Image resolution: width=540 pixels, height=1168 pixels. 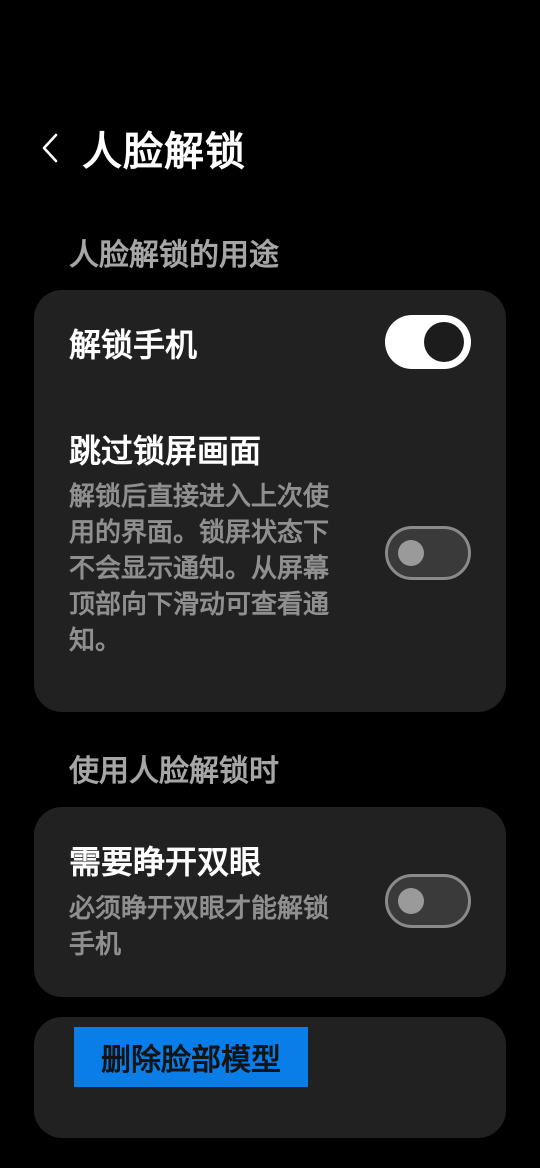 What do you see at coordinates (174, 255) in the screenshot?
I see `section-label-usage: 人脸解锁的用途` at bounding box center [174, 255].